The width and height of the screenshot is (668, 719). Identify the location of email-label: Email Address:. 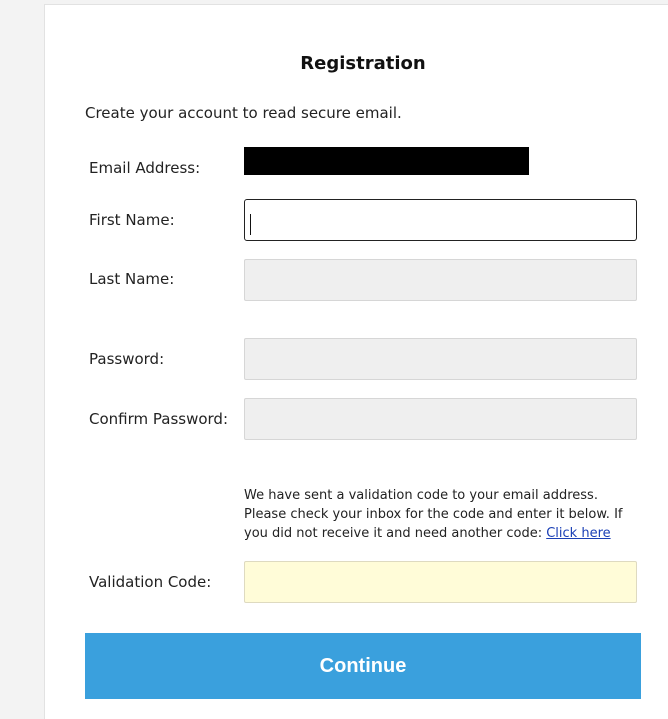
(145, 168).